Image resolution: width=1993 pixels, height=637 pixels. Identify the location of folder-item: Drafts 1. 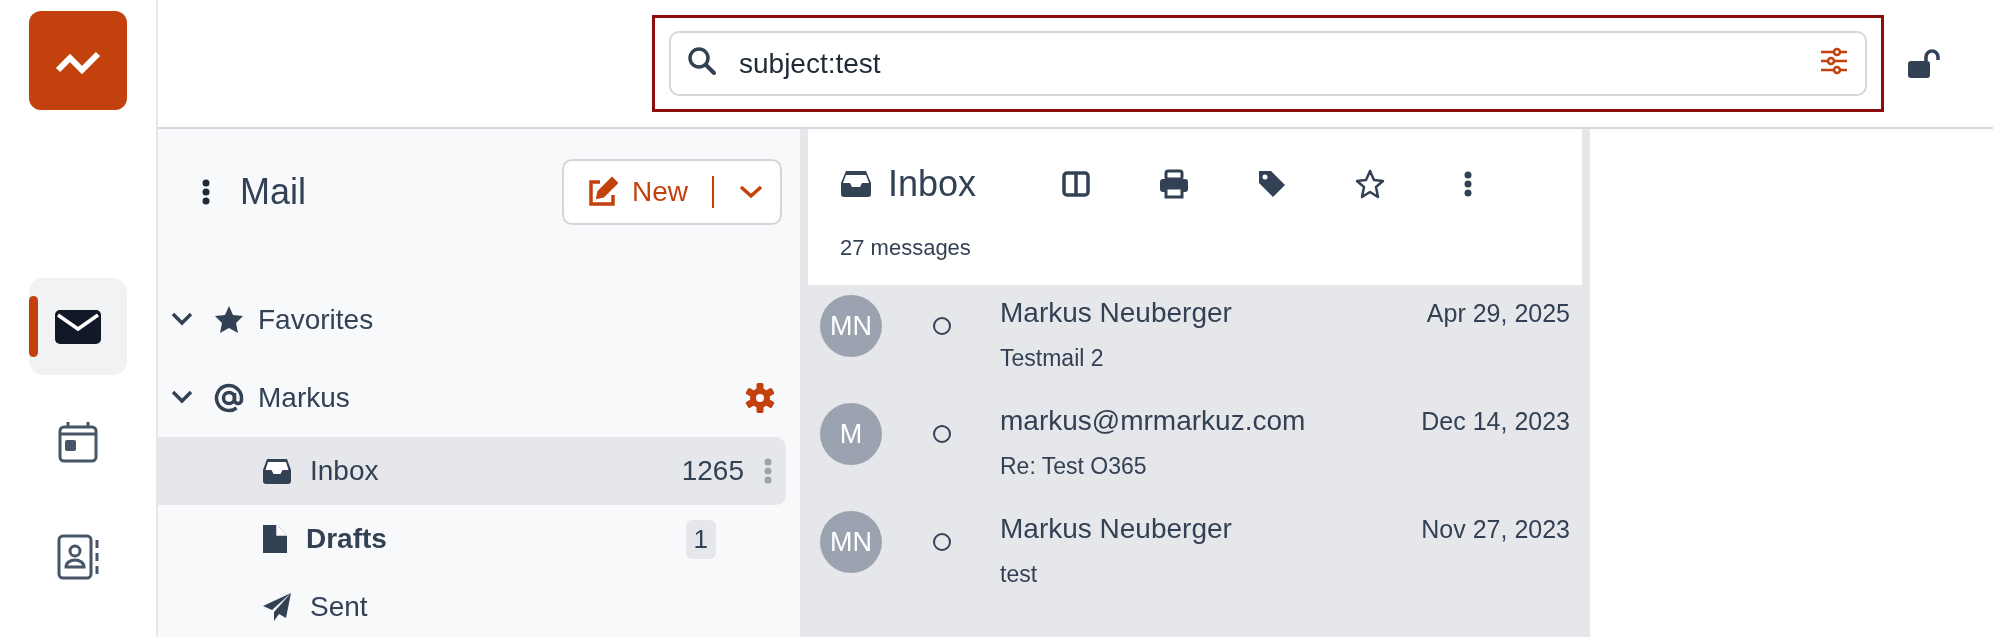
(472, 539).